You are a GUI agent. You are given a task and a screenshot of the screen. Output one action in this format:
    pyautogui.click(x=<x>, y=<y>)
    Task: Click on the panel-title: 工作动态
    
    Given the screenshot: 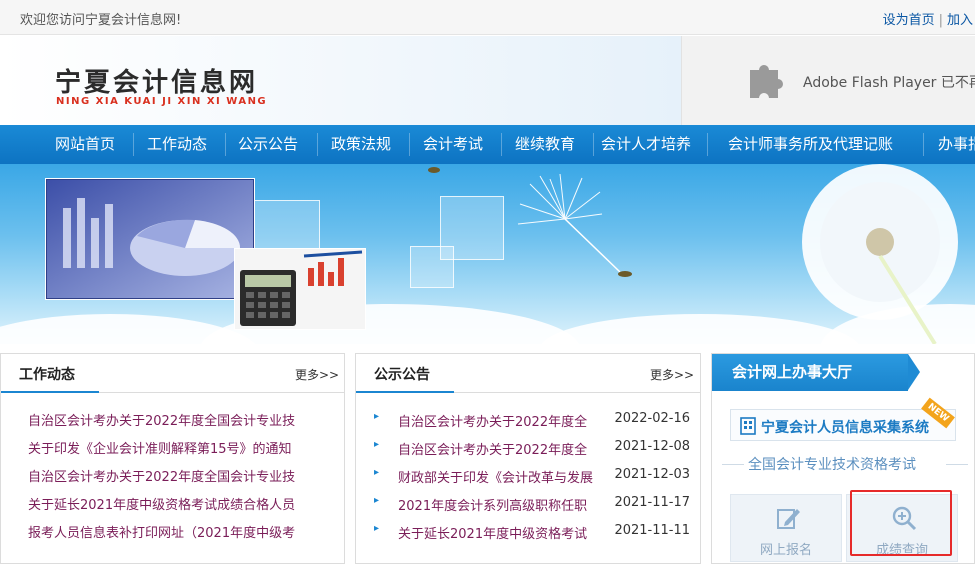 What is the action you would take?
    pyautogui.click(x=47, y=375)
    